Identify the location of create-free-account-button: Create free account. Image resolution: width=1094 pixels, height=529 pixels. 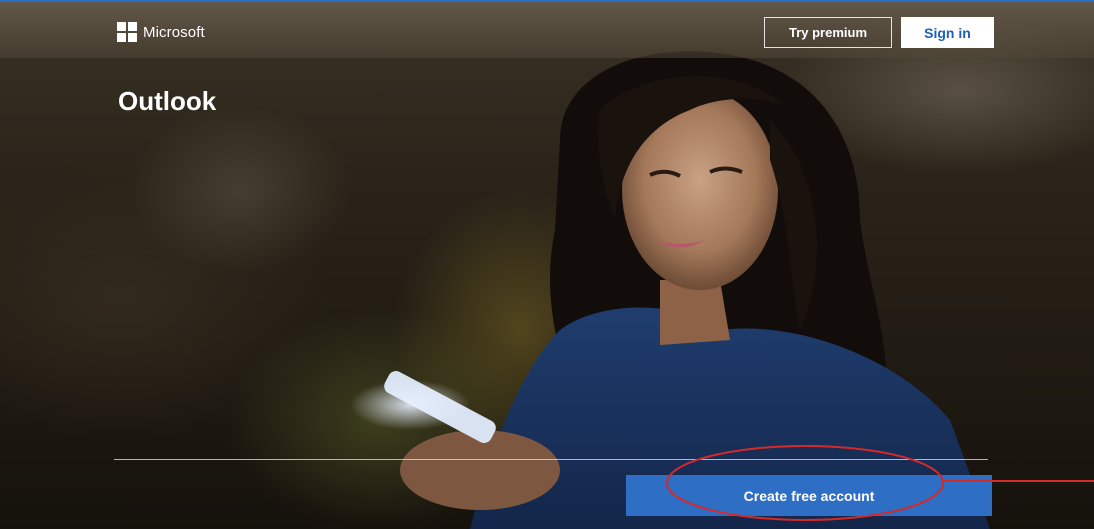
(809, 495).